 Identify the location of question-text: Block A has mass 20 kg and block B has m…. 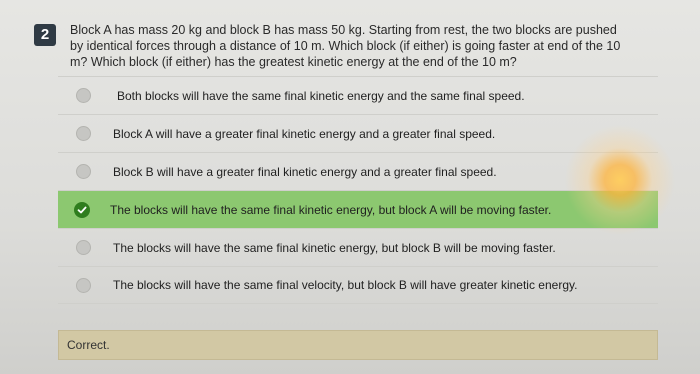
(345, 46).